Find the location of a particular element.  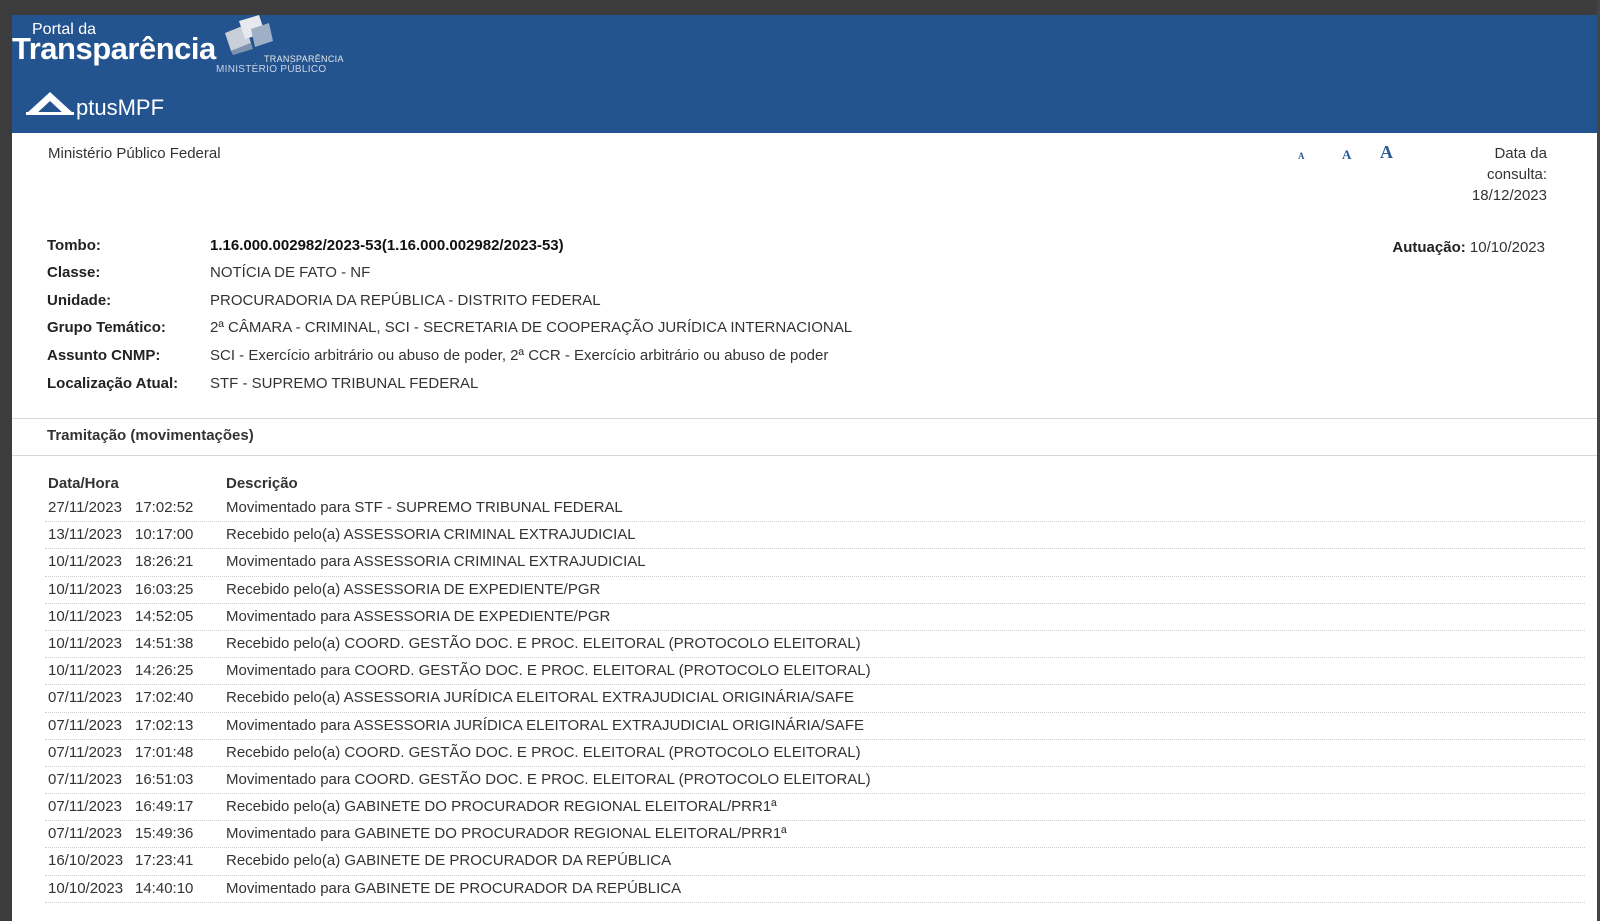

detail-value: NOTÍCIA DE FATO - NF is located at coordinates (290, 272).